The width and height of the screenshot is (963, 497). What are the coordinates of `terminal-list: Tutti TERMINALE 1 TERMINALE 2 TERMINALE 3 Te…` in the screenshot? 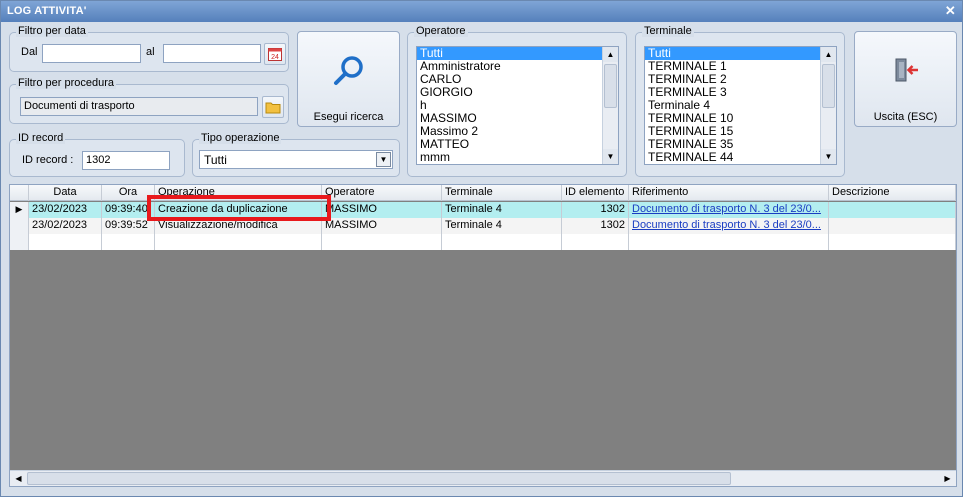 It's located at (740, 105).